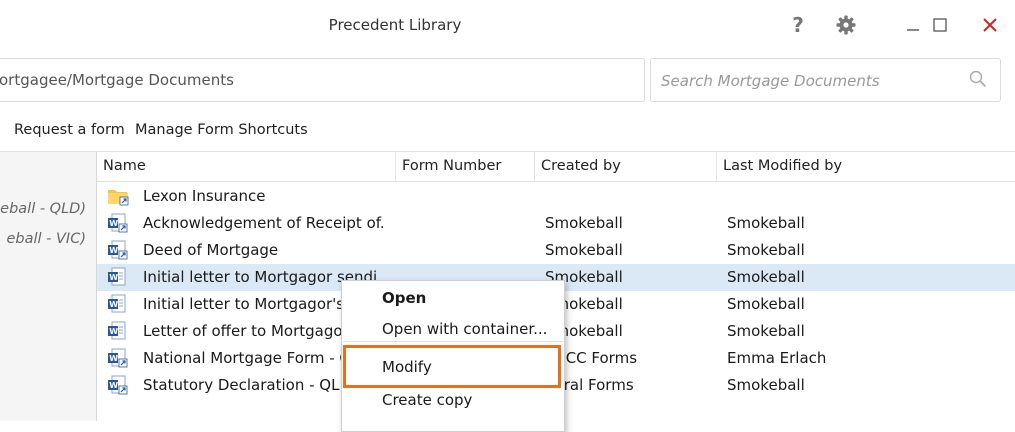  I want to click on window-title: Precedent Library, so click(395, 25).